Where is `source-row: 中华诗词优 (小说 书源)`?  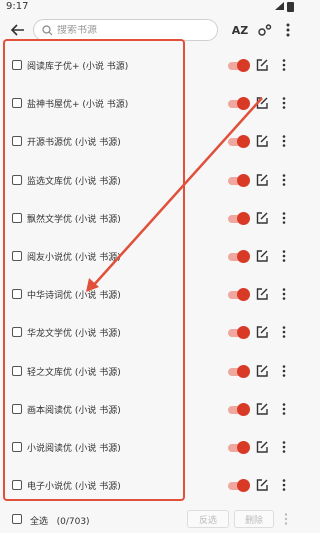
source-row: 中华诗词优 (小说 书源) is located at coordinates (150, 295).